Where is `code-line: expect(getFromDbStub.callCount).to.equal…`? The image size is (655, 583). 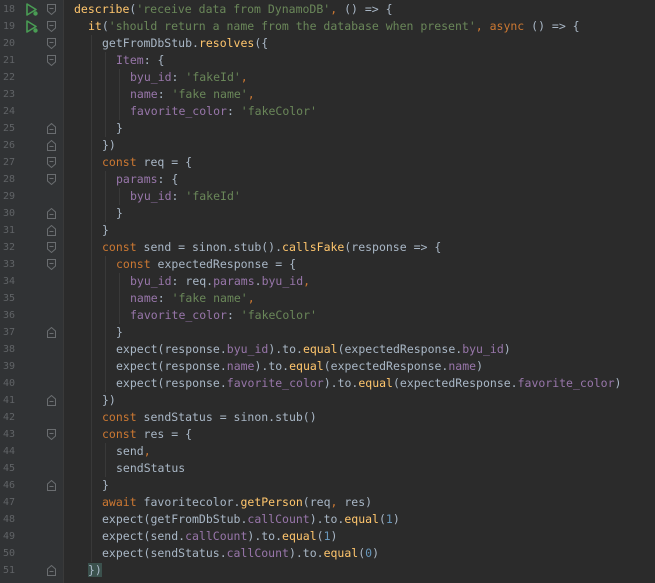
code-line: expect(getFromDbStub.callCount).to.equal… is located at coordinates (359, 519).